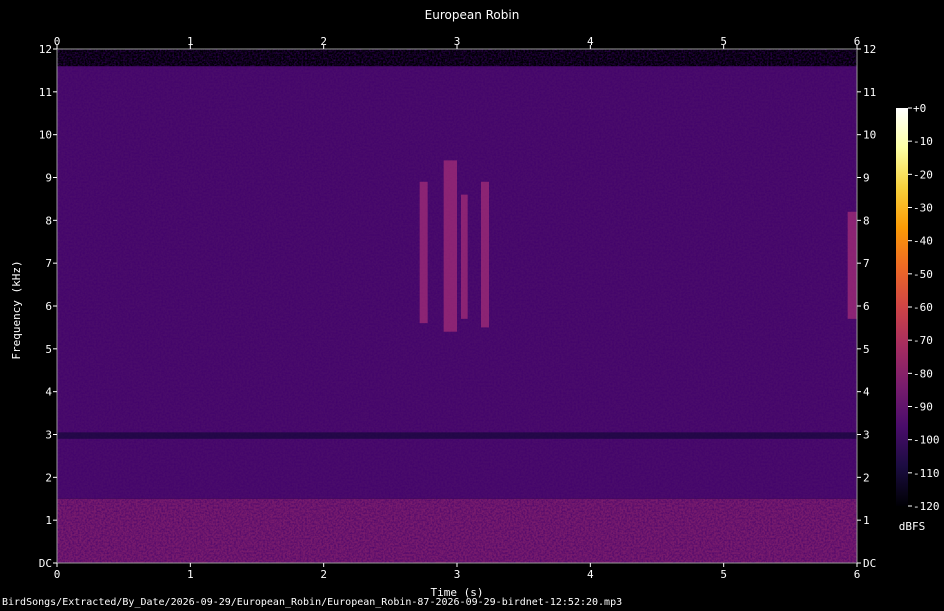  I want to click on x-tick-label-top: 2, so click(323, 41).